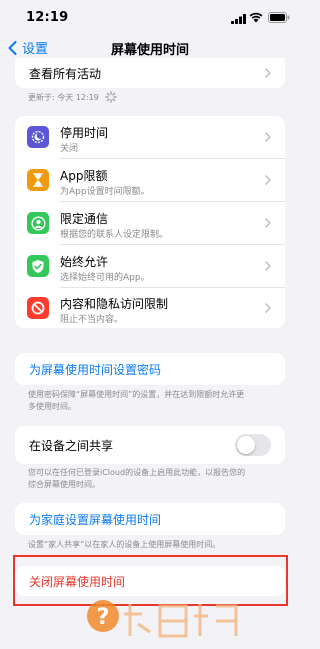 This screenshot has height=649, width=320. I want to click on family-card: 为家庭设置屏幕使用时间, so click(150, 519).